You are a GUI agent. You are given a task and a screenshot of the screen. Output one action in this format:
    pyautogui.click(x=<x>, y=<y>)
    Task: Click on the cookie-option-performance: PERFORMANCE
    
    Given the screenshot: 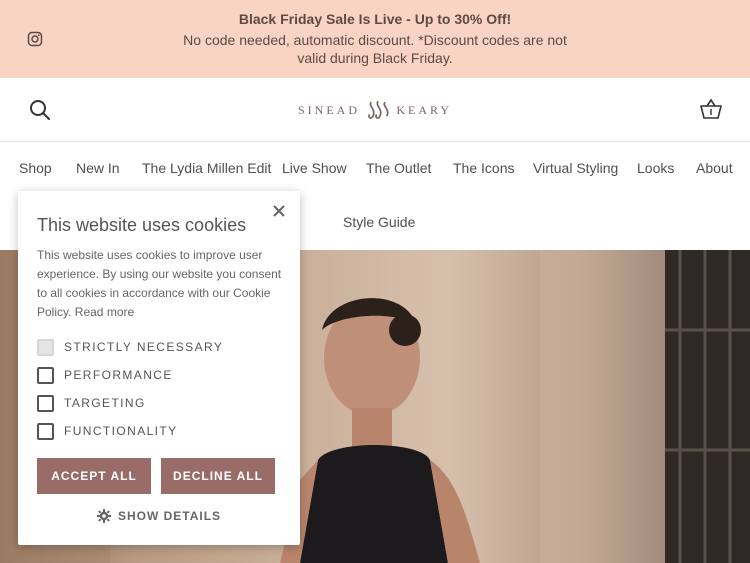 What is the action you would take?
    pyautogui.click(x=105, y=375)
    